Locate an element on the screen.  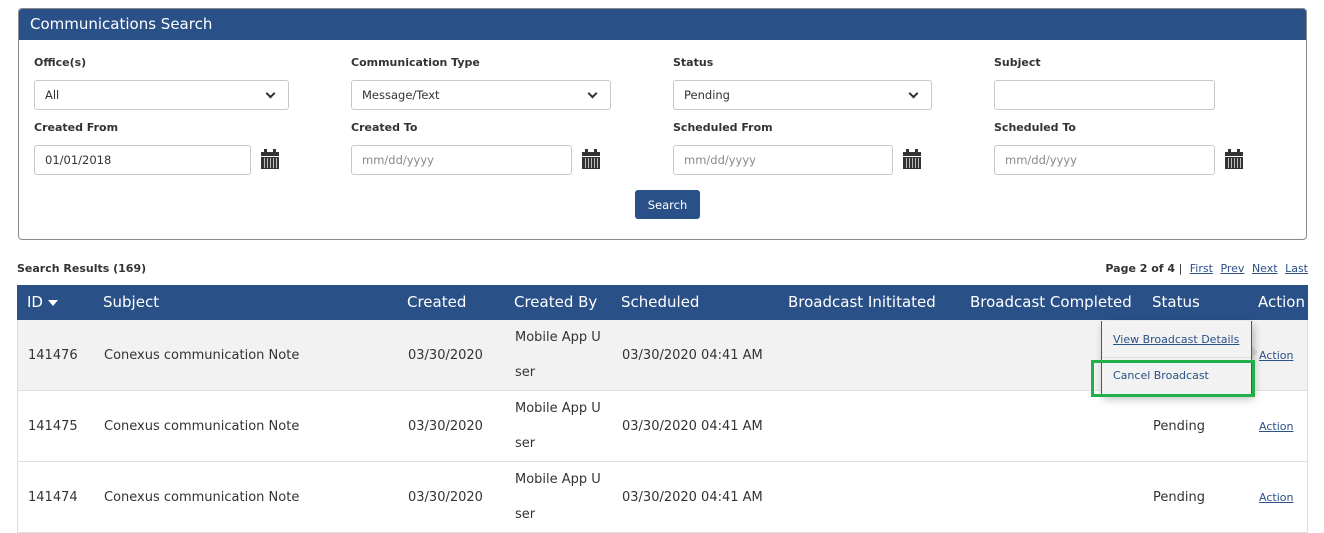
subject-label: Subject is located at coordinates (1017, 62).